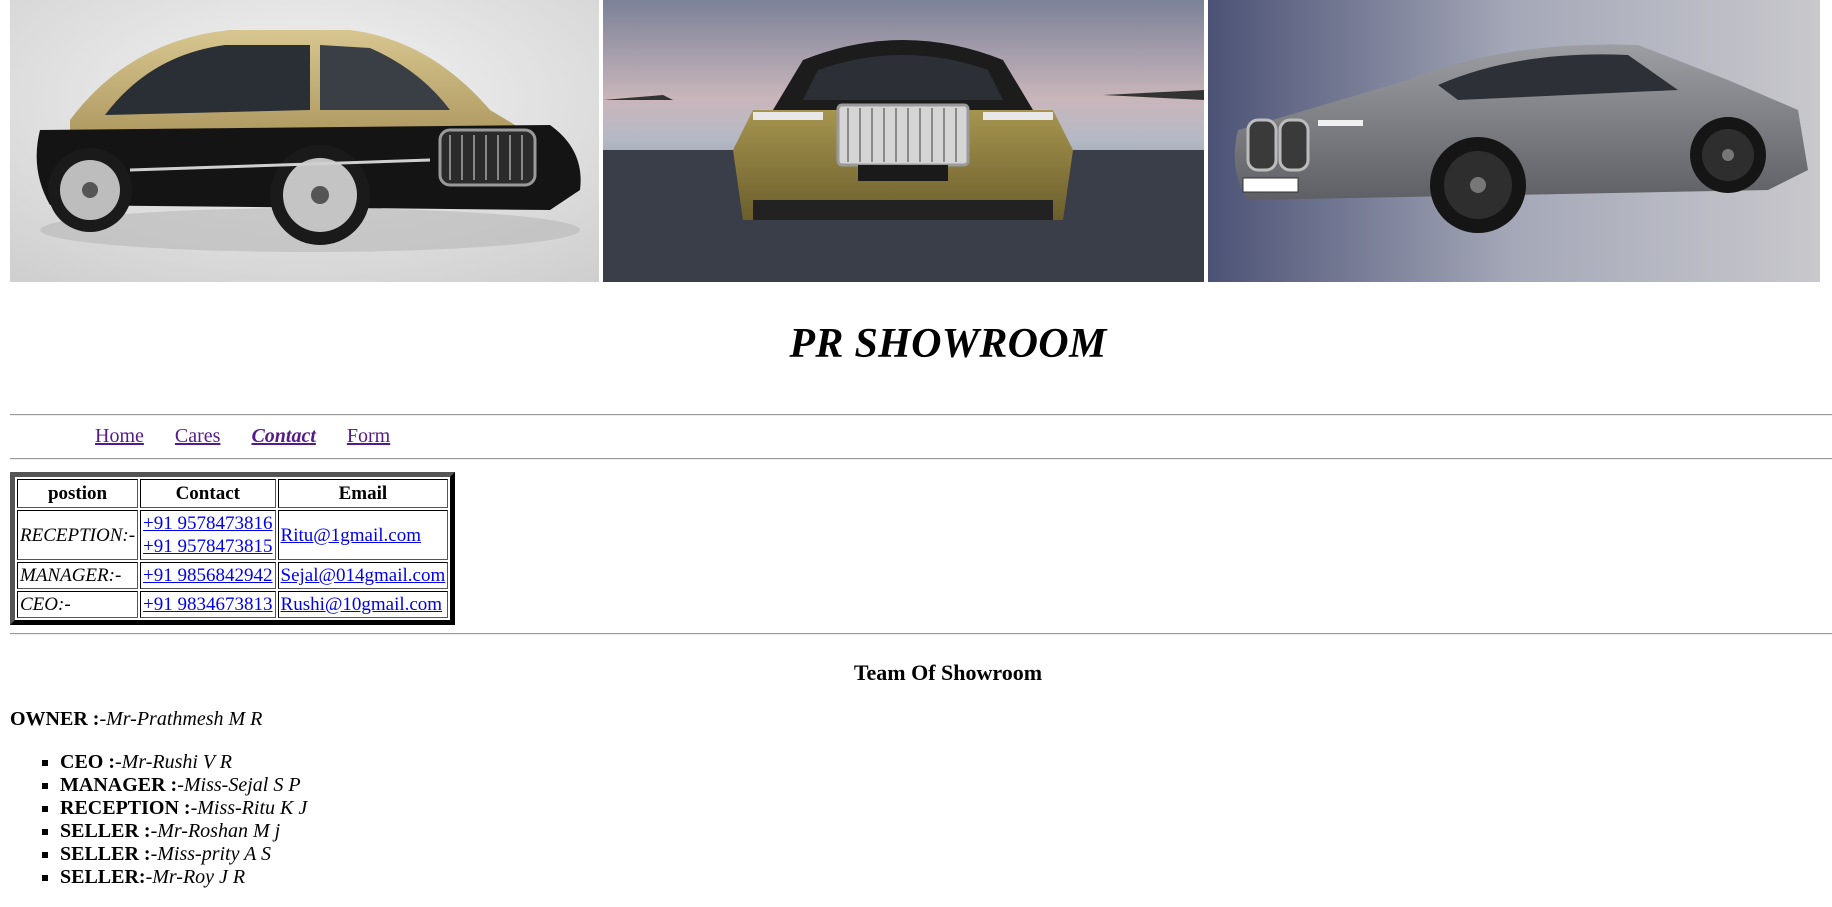 This screenshot has width=1832, height=907. Describe the element at coordinates (207, 523) in the screenshot. I see `phone-link: +91 9578473816` at that location.